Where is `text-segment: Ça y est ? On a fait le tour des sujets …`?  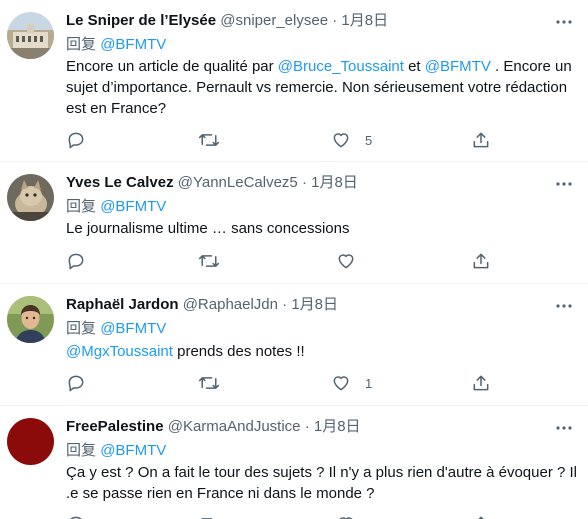 text-segment: Ça y est ? On a fait le tour des sujets … is located at coordinates (322, 483).